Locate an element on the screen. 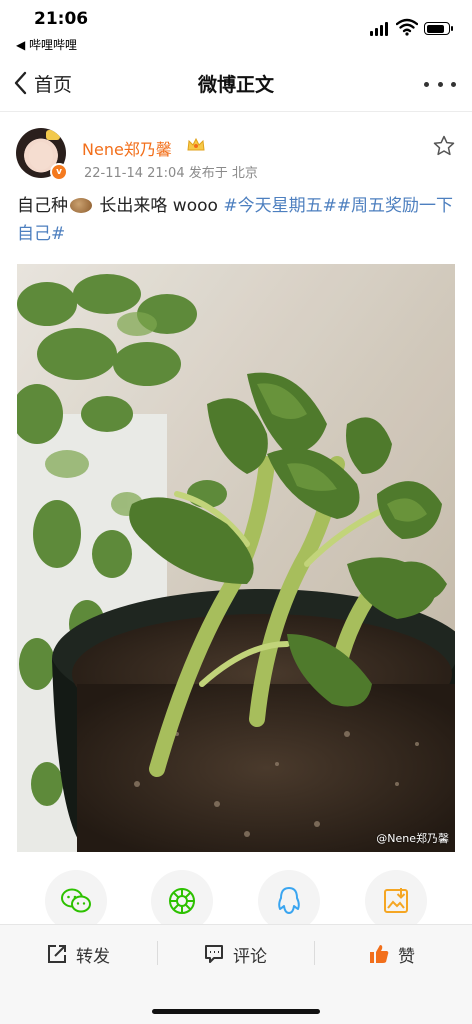 The image size is (472, 1024). comment-icon is located at coordinates (214, 954).